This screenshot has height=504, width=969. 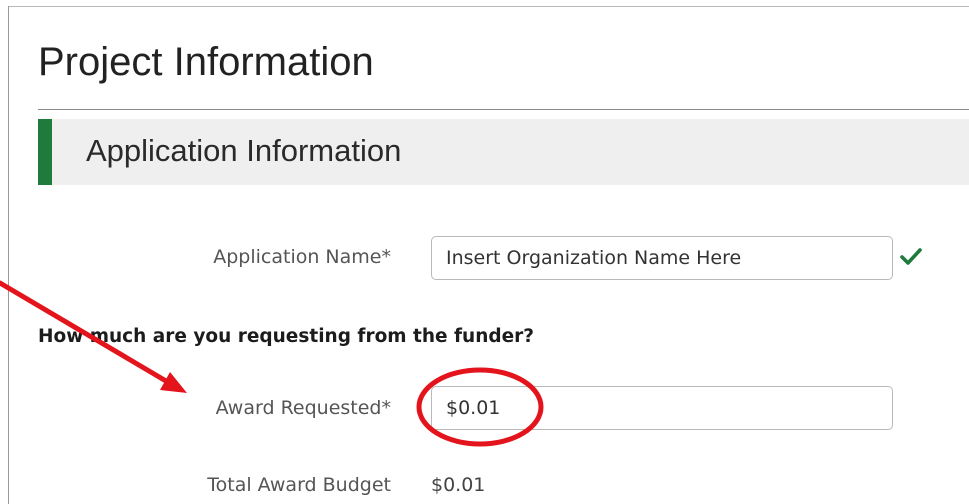 I want to click on window-top-border, so click(x=488, y=6).